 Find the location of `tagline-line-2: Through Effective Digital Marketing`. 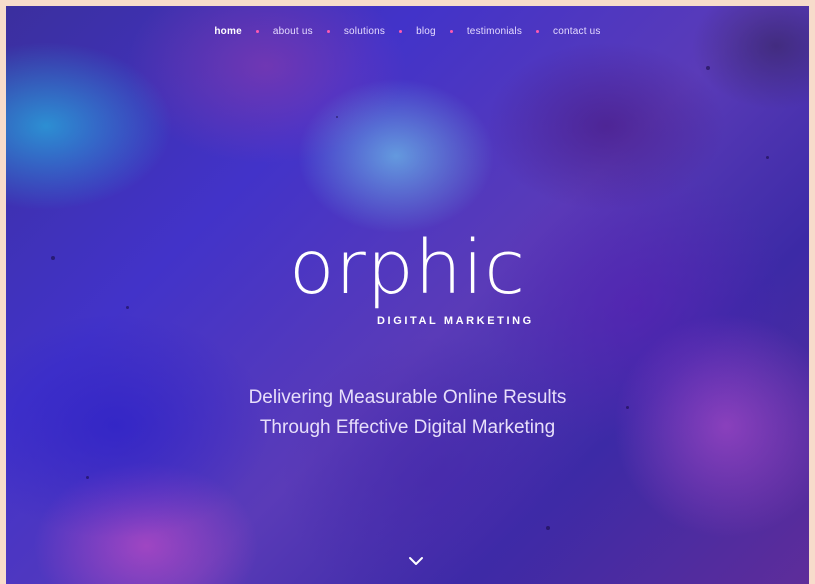

tagline-line-2: Through Effective Digital Marketing is located at coordinates (407, 427).